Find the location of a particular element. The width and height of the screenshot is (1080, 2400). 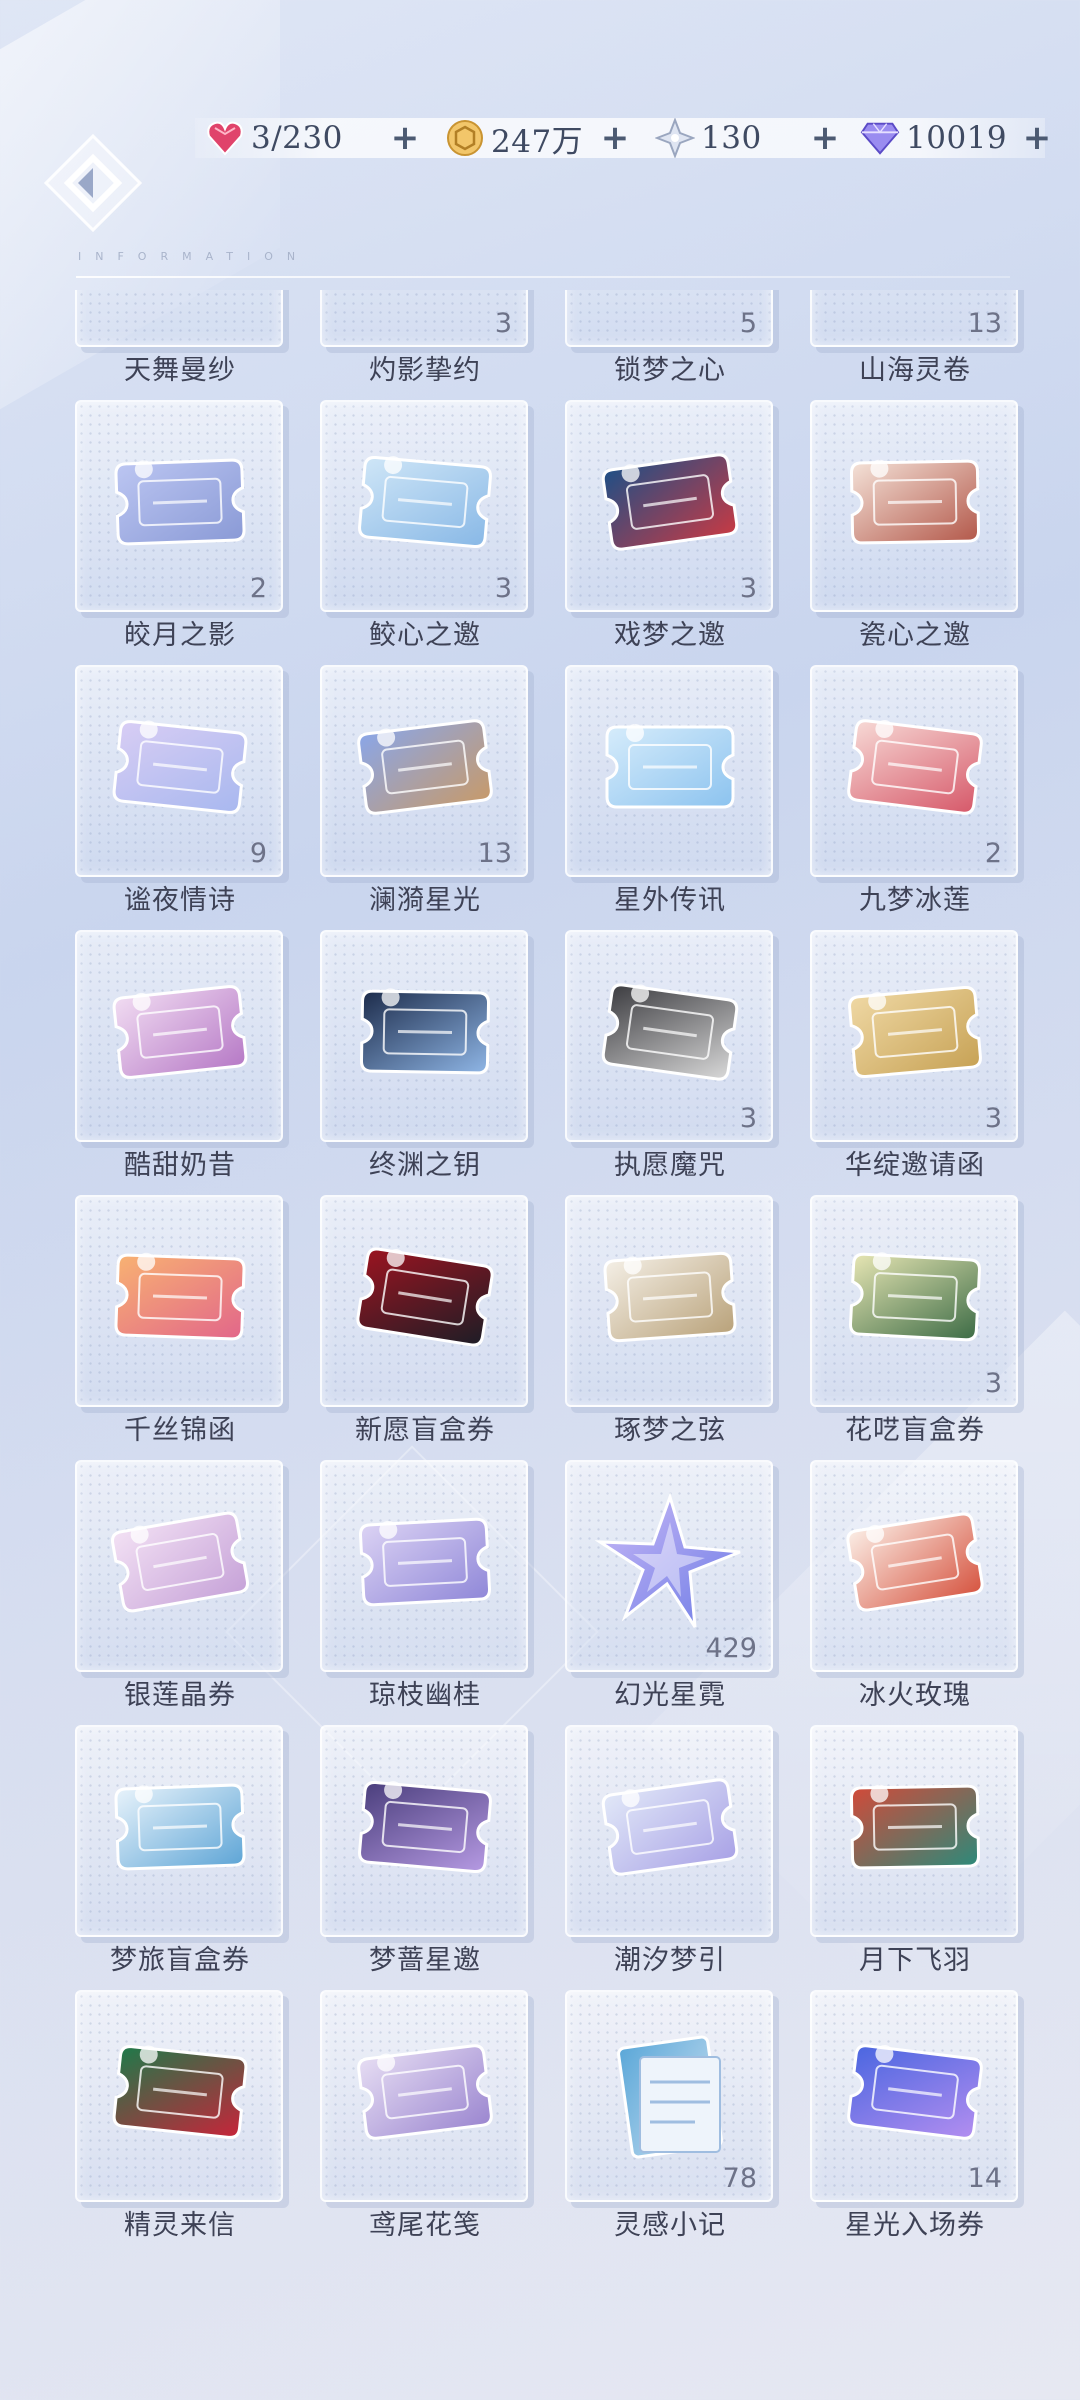

item-cell: 3 华绽邀请函 is located at coordinates (919, 1055).